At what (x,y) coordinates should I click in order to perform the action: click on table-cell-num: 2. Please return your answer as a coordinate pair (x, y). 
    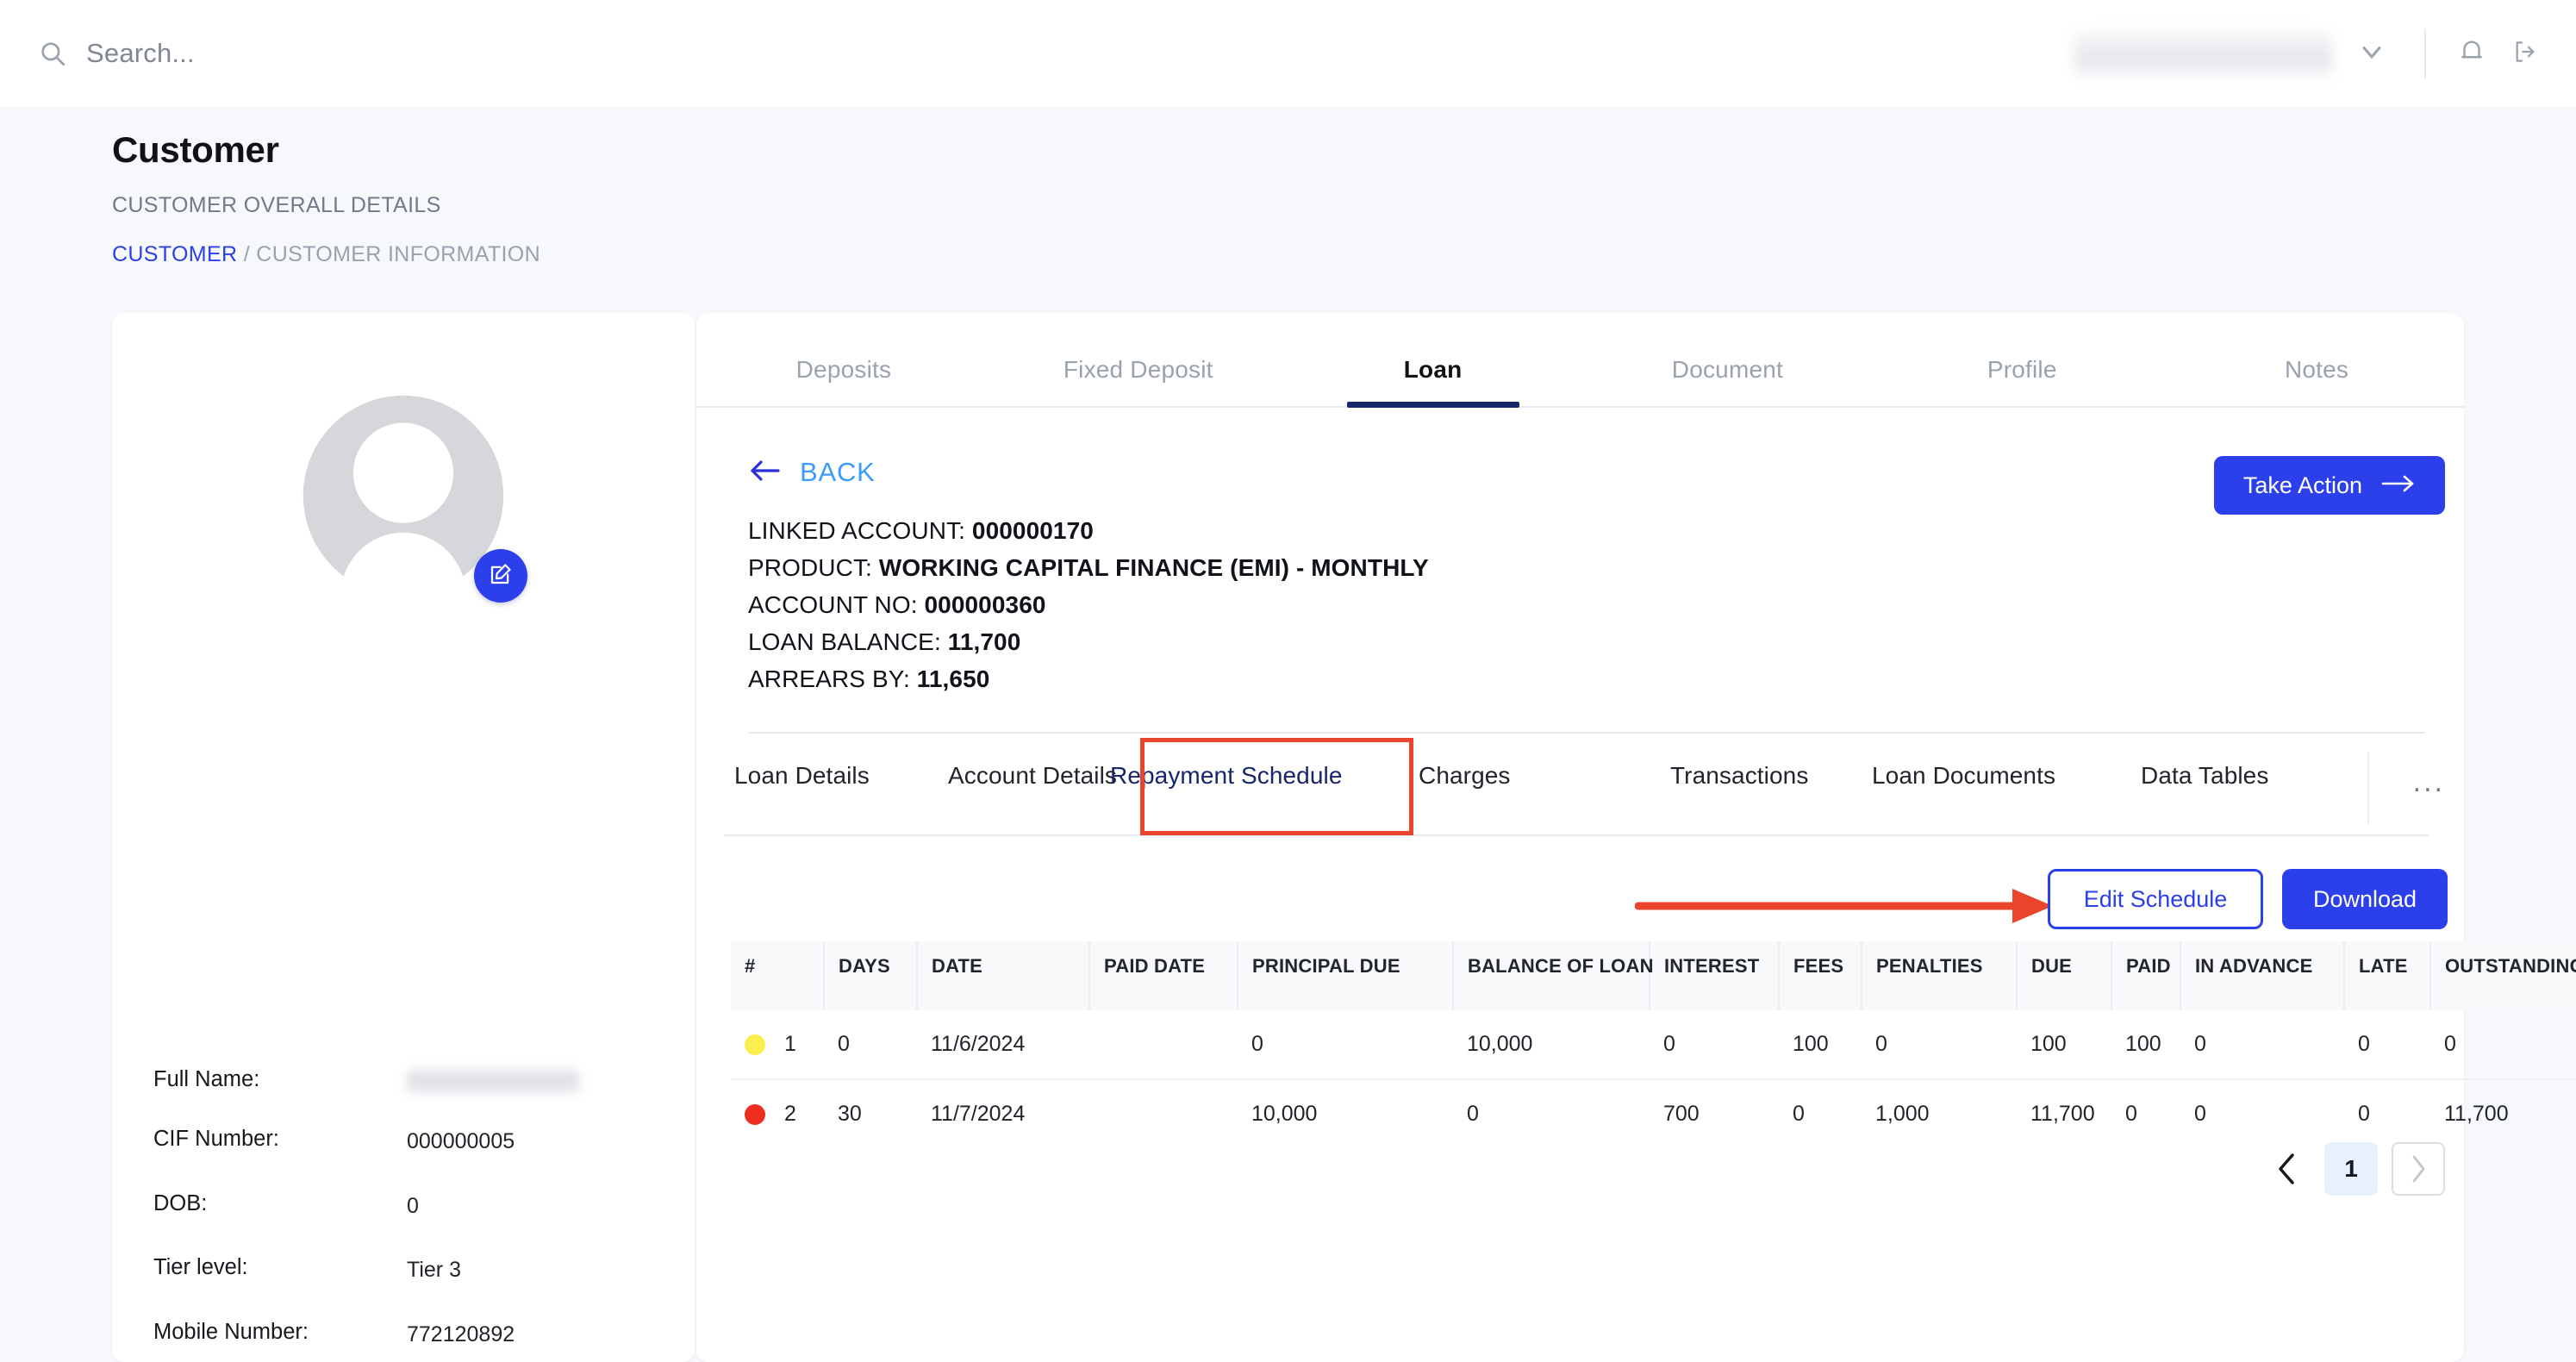
    Looking at the image, I should click on (777, 1113).